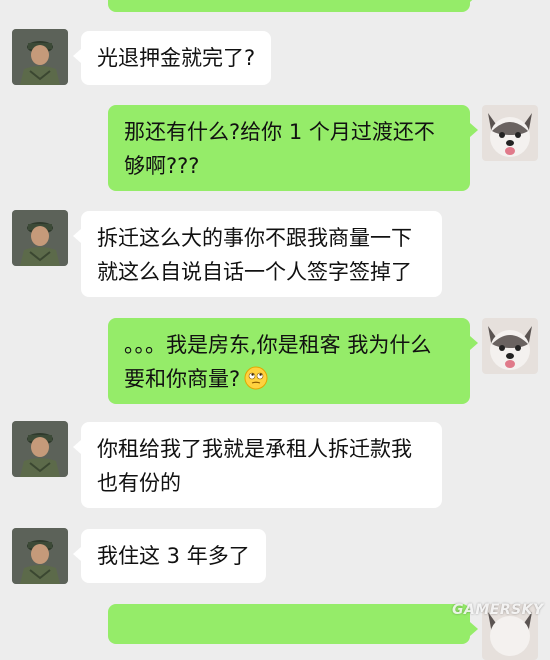 This screenshot has height=660, width=550. What do you see at coordinates (293, 624) in the screenshot?
I see `message-bubble-outgoing-partial-bottom` at bounding box center [293, 624].